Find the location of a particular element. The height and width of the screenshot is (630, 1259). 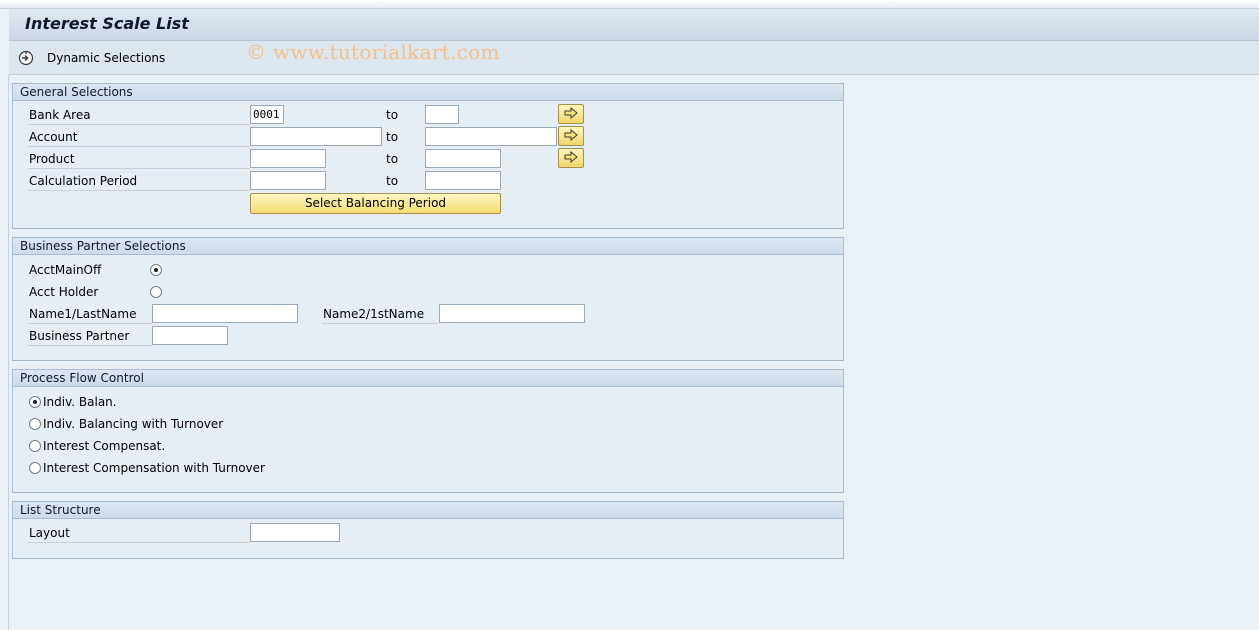

calculation-period-label: Calculation Period is located at coordinates (83, 181).